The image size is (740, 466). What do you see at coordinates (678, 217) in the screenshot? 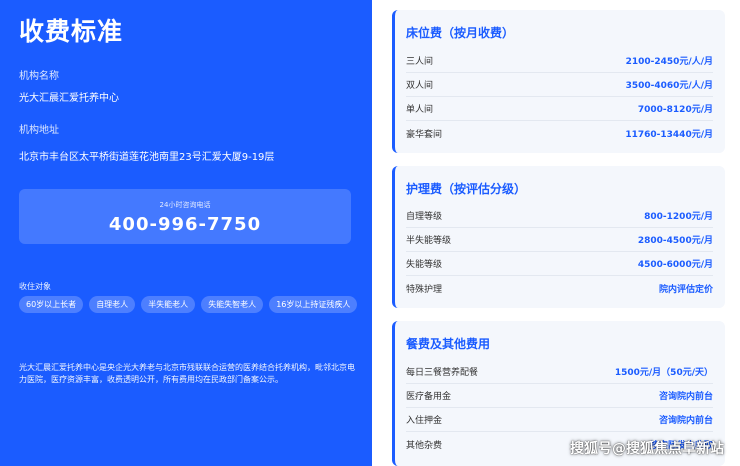
I see `fee-price: 800-1200元/月` at bounding box center [678, 217].